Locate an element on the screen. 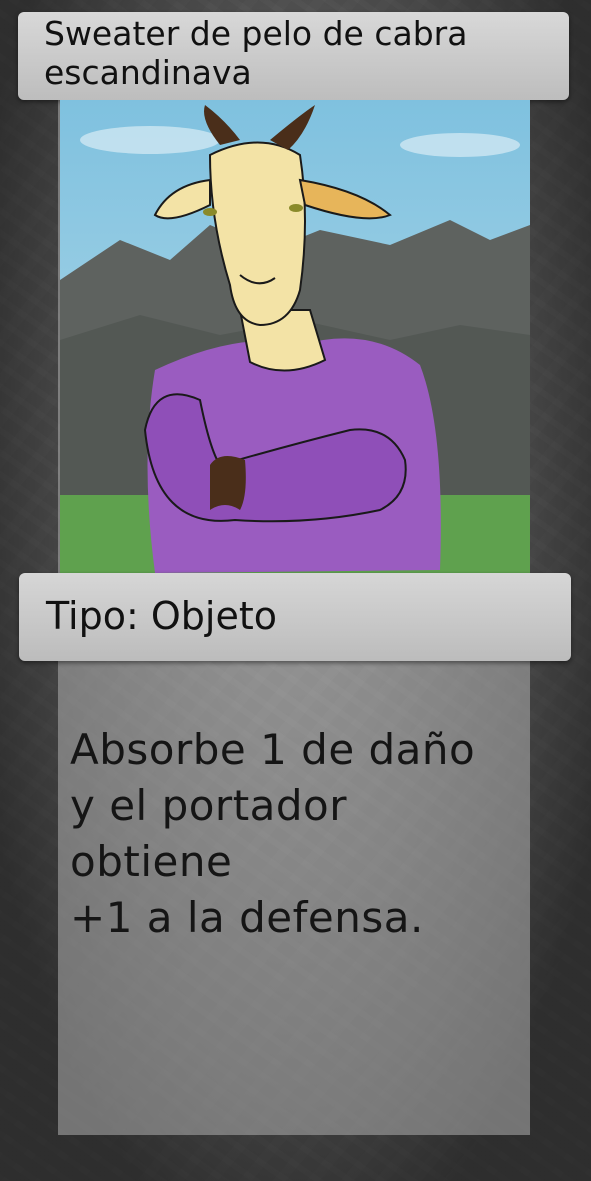 The image size is (591, 1181). card-type: Tipo: Objeto is located at coordinates (161, 616).